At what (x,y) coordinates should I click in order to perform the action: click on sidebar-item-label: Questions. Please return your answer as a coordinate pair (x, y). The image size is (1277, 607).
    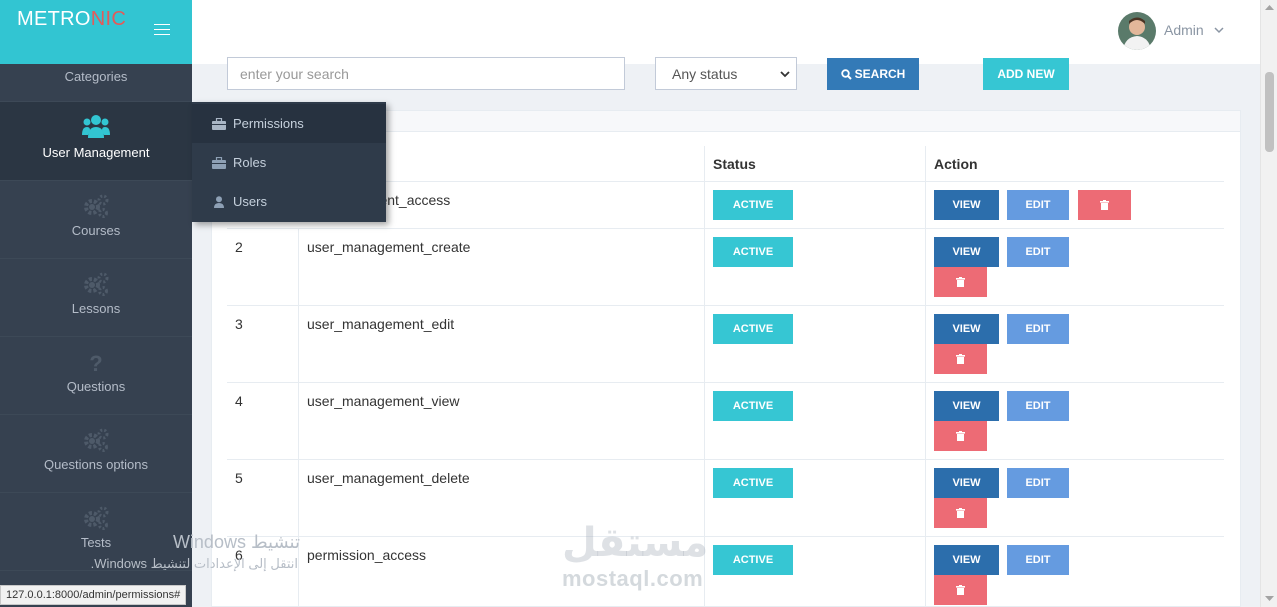
    Looking at the image, I should click on (96, 386).